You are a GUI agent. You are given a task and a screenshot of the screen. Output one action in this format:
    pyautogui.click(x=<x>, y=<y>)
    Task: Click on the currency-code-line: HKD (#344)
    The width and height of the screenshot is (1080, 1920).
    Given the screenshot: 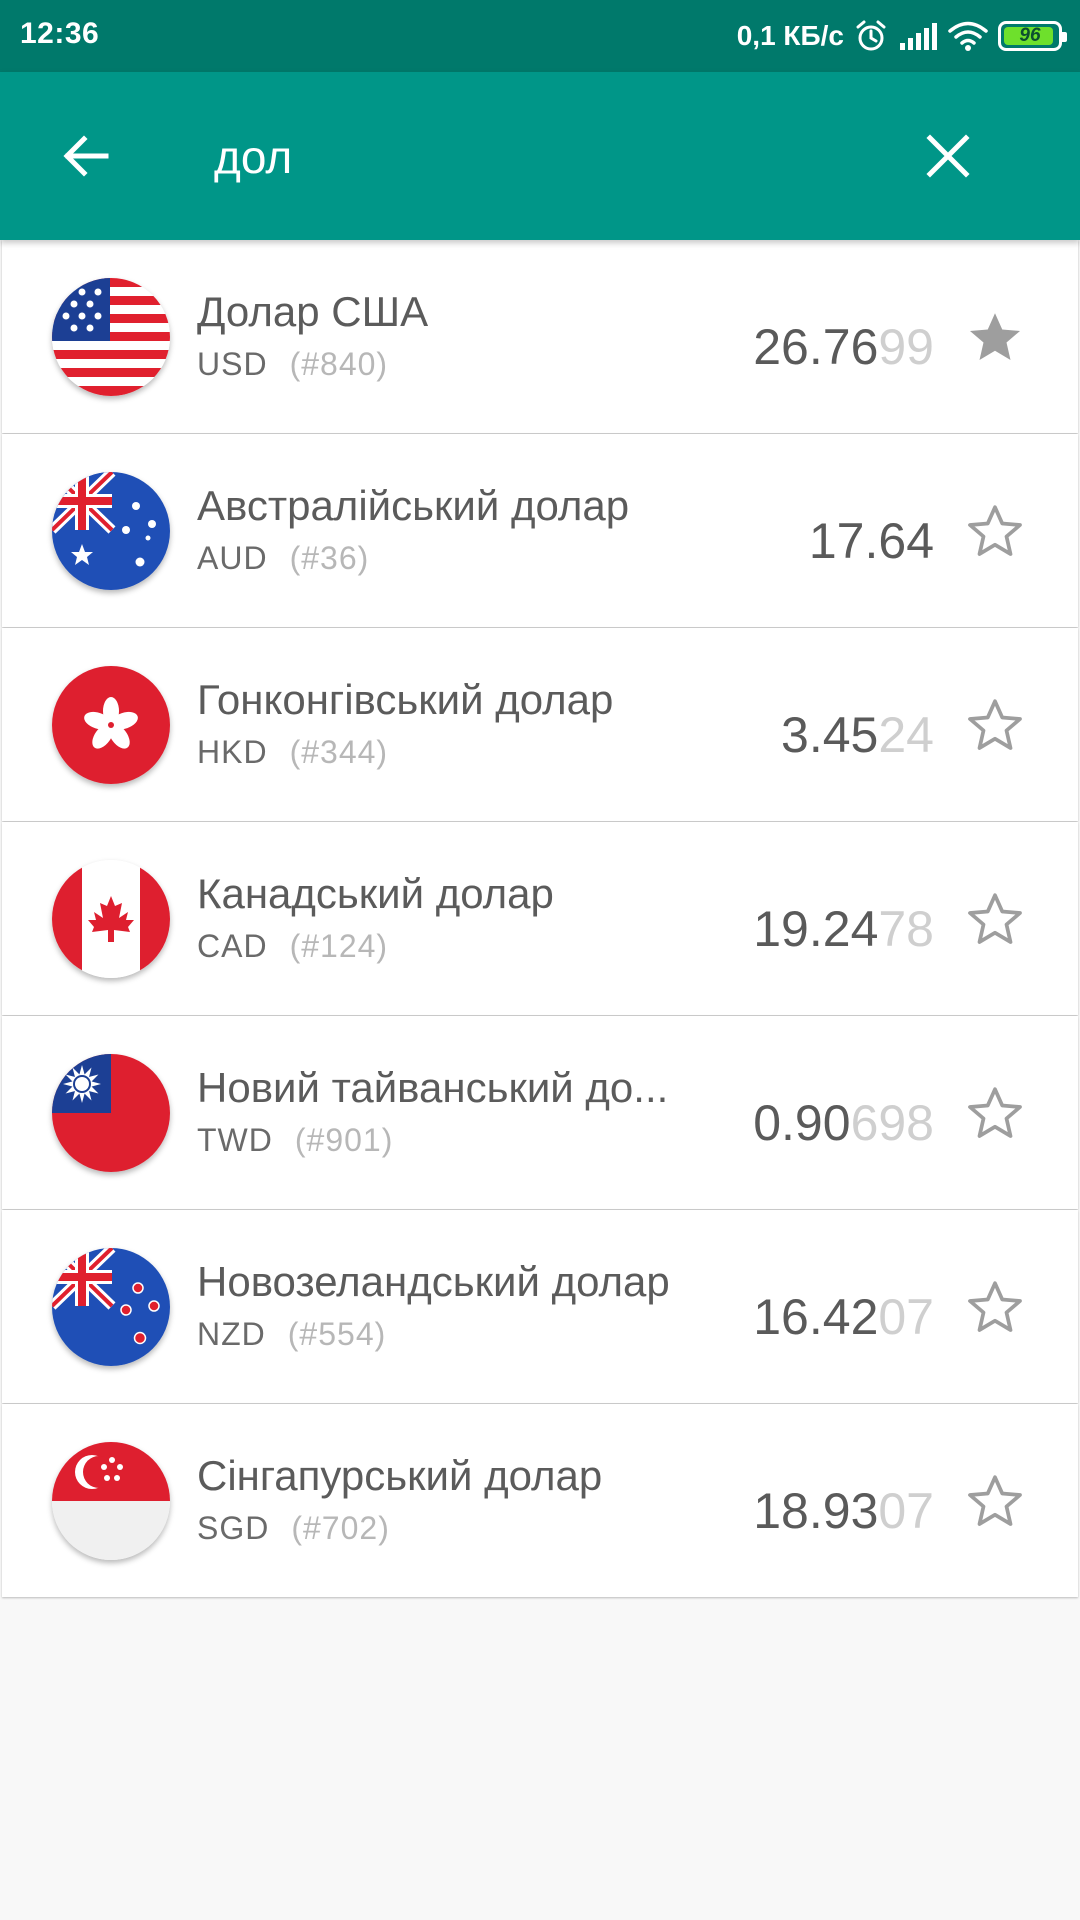 What is the action you would take?
    pyautogui.click(x=292, y=752)
    